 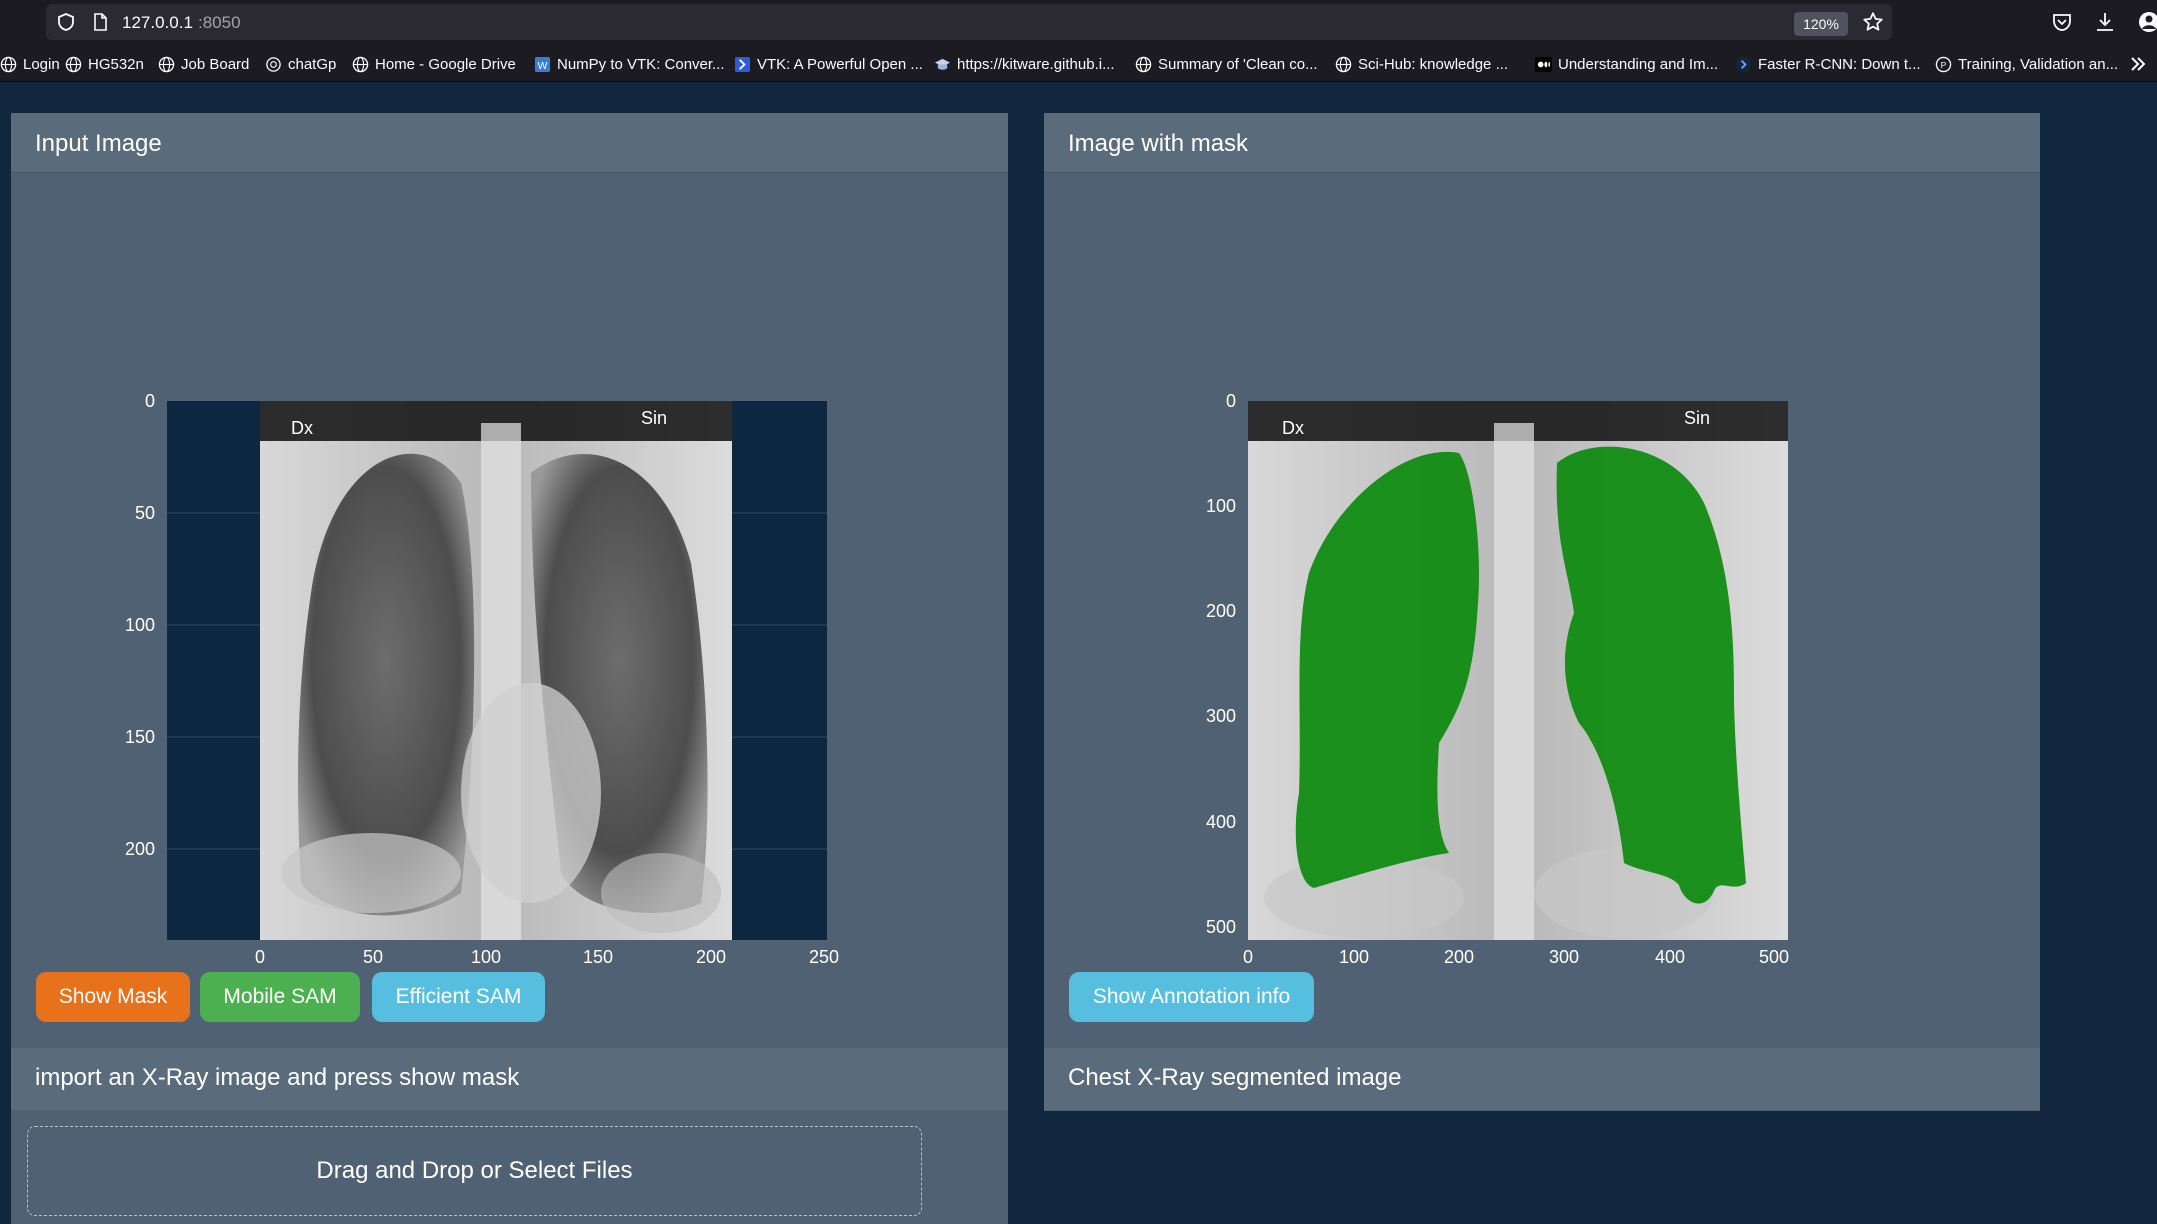 What do you see at coordinates (157, 23) in the screenshot?
I see `url-host: 127.0.0.1` at bounding box center [157, 23].